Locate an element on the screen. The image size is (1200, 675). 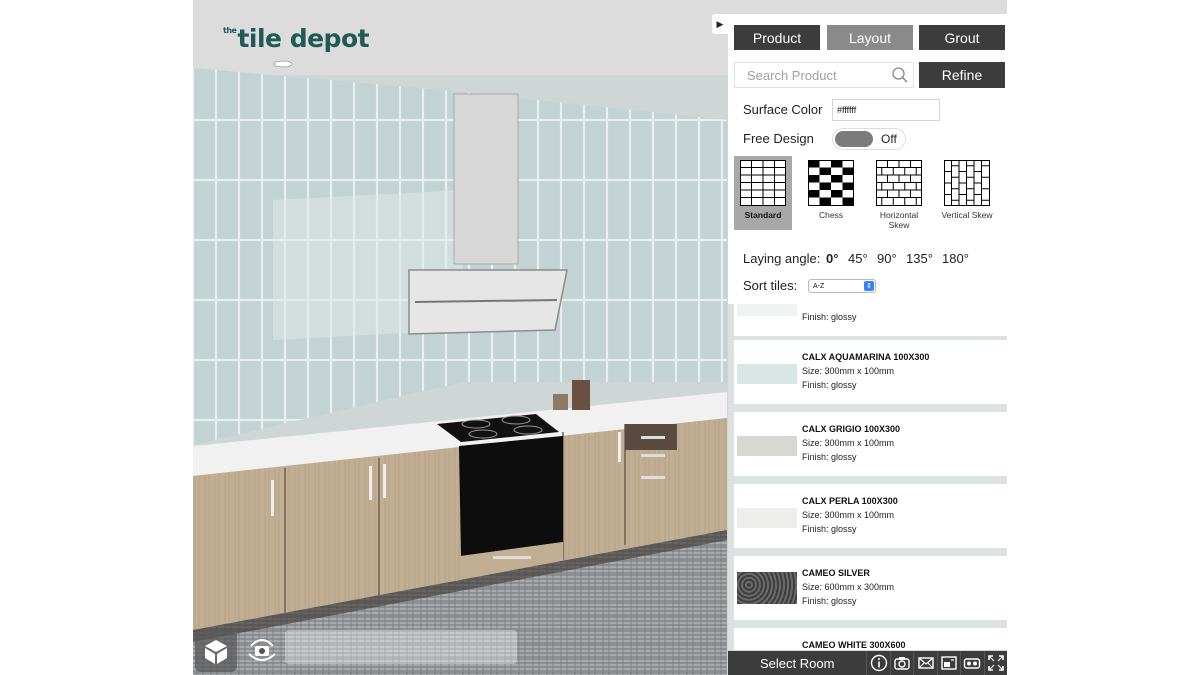
tab-grout: Grout is located at coordinates (962, 37).